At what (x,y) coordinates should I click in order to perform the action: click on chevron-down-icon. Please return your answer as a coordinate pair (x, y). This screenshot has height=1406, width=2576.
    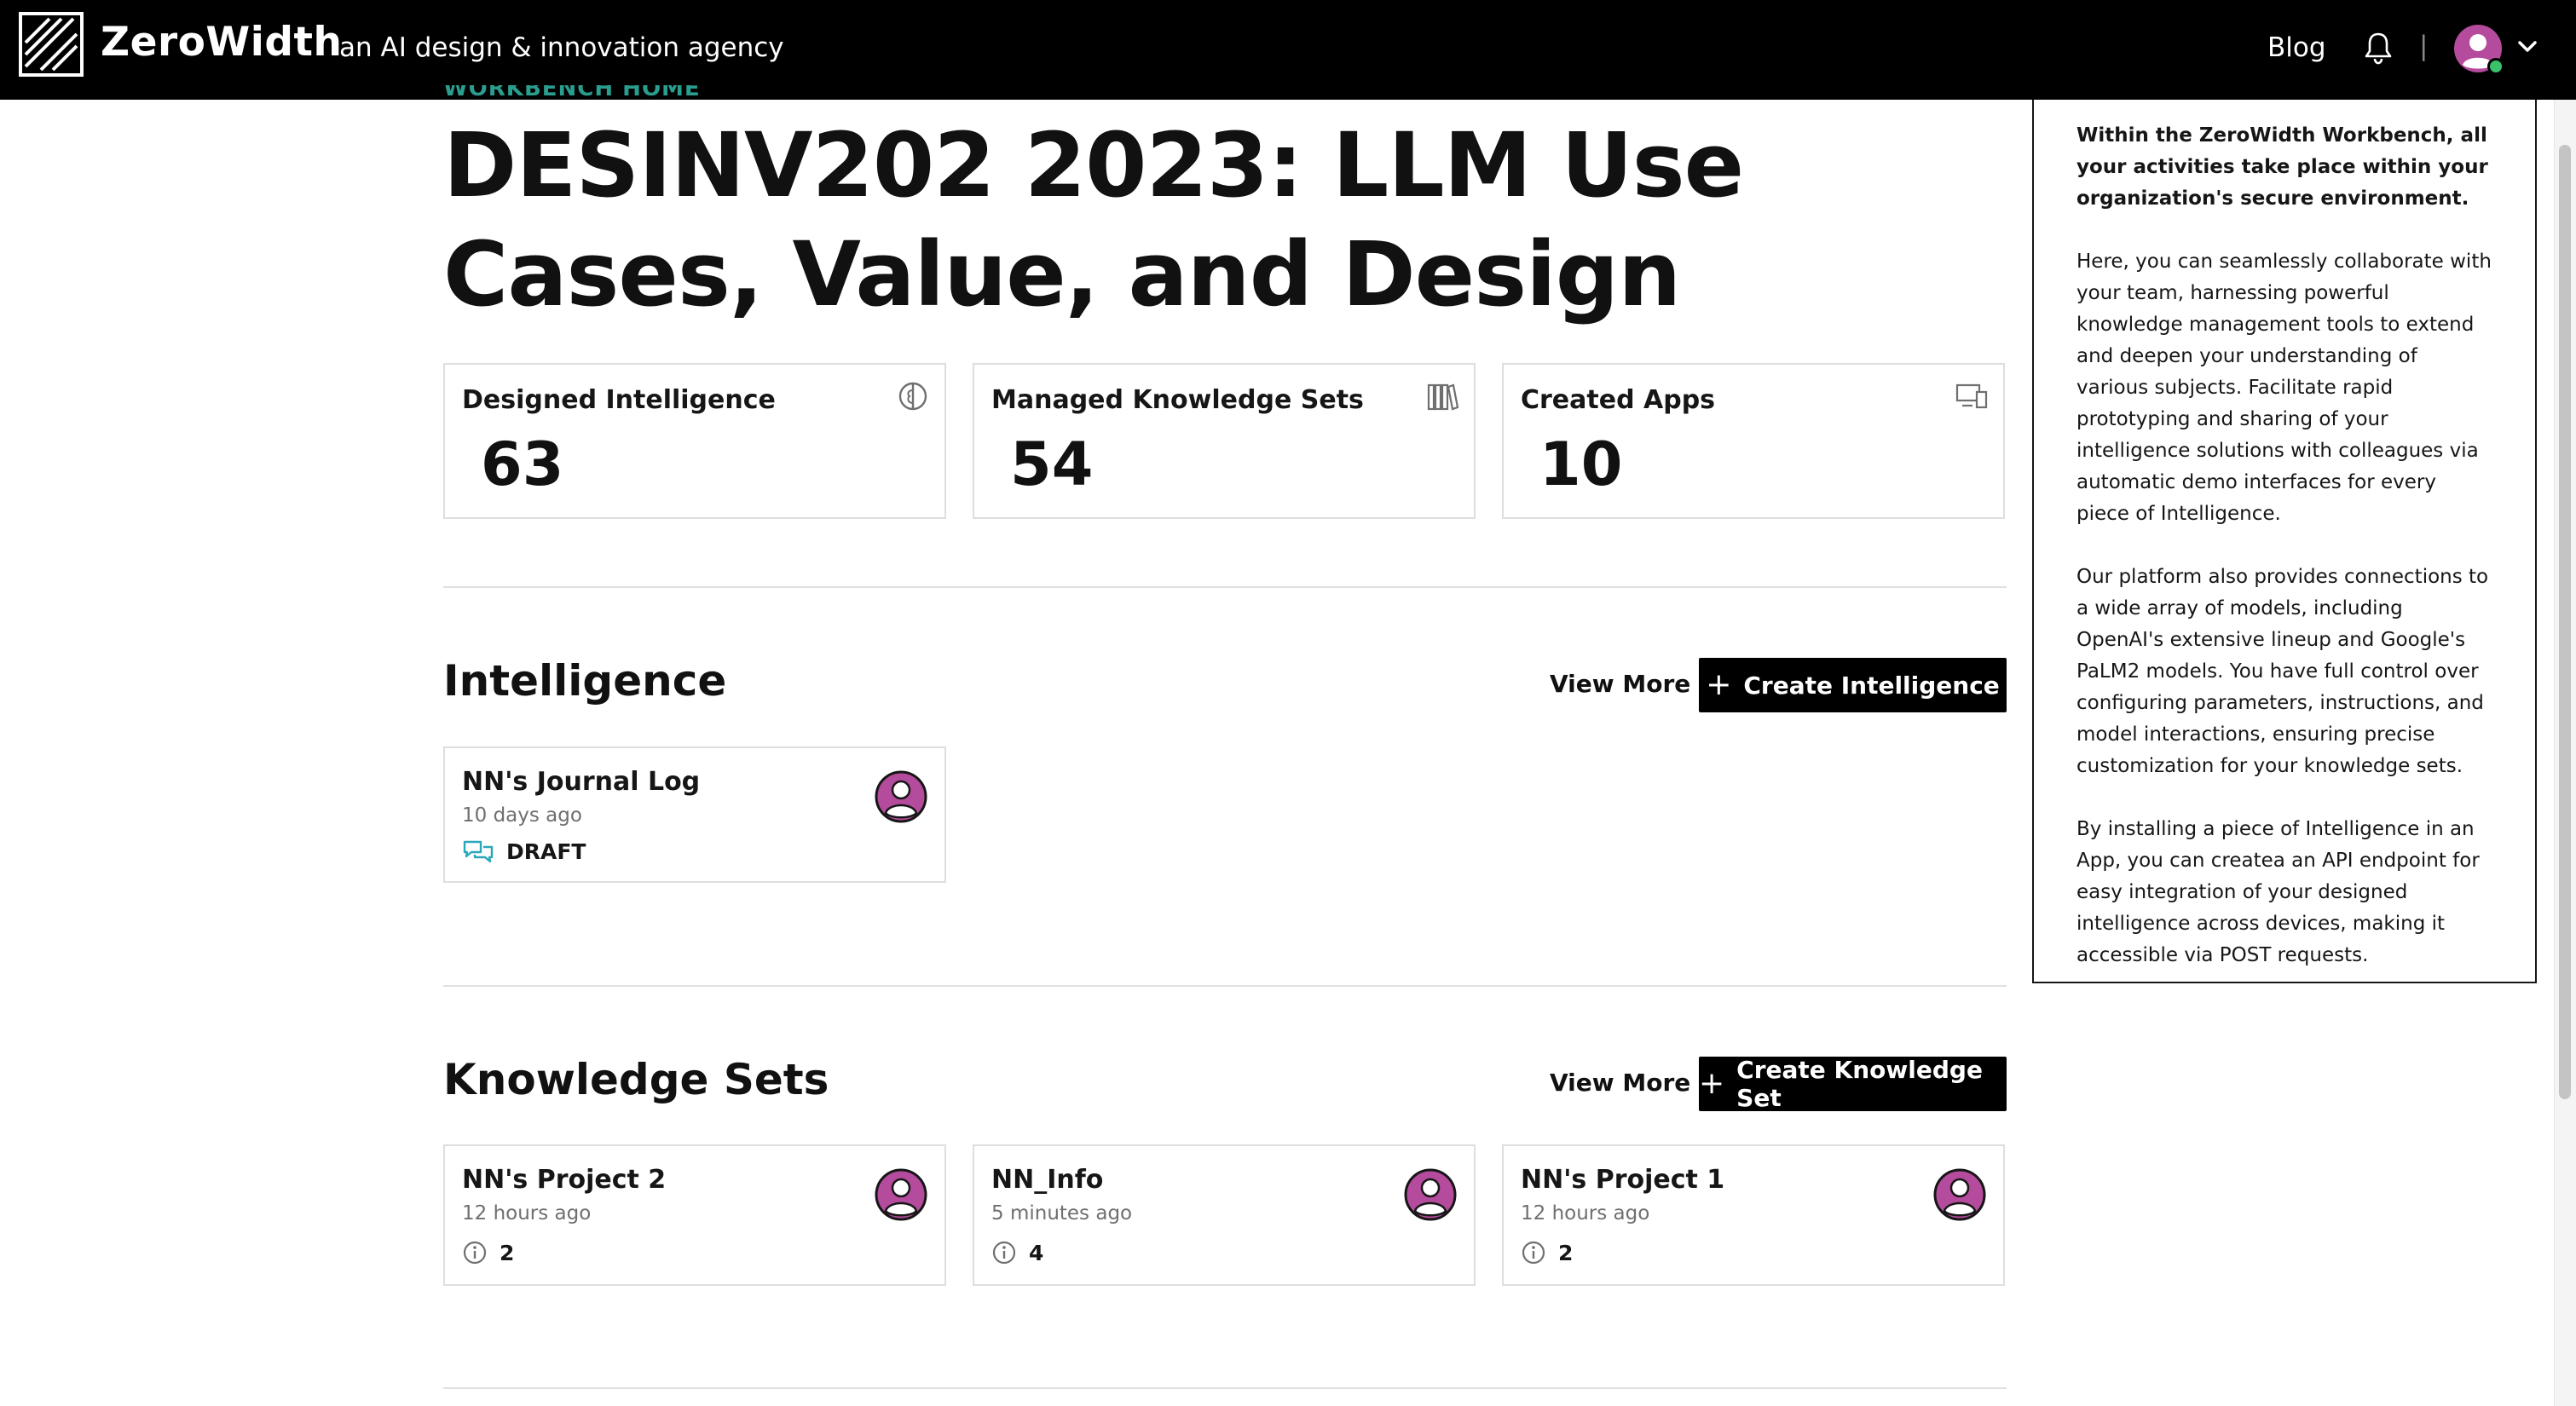
    Looking at the image, I should click on (2527, 47).